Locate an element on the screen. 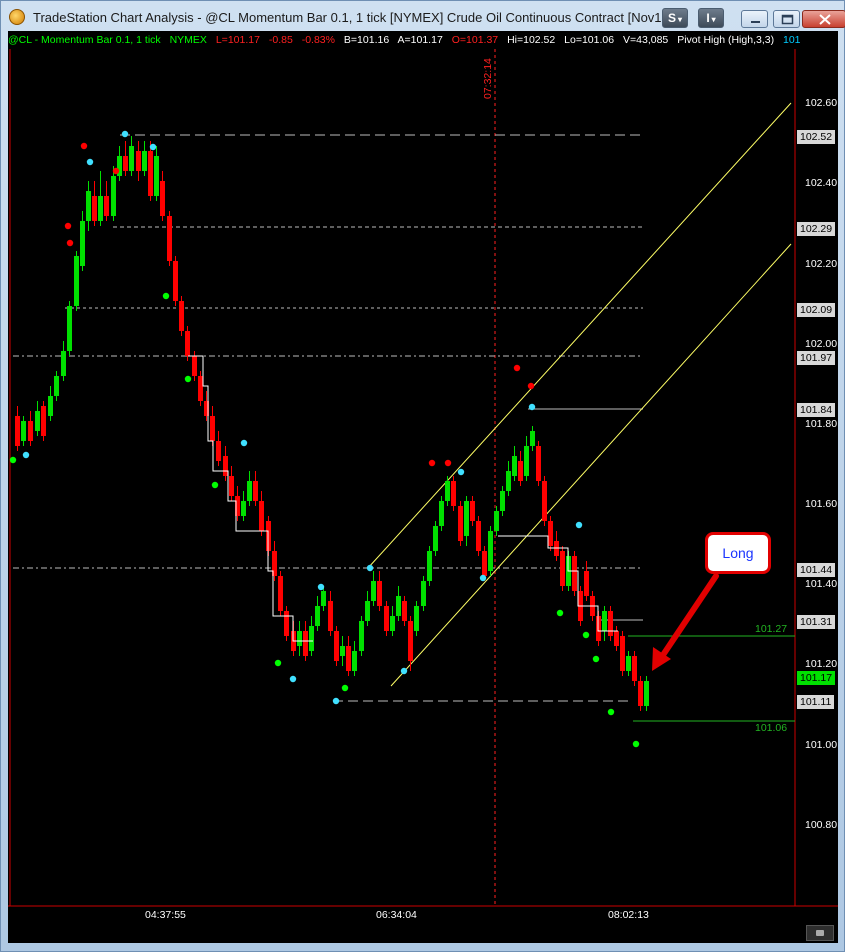 Image resolution: width=845 pixels, height=952 pixels. pivot-price-box: 101.11 is located at coordinates (816, 702).